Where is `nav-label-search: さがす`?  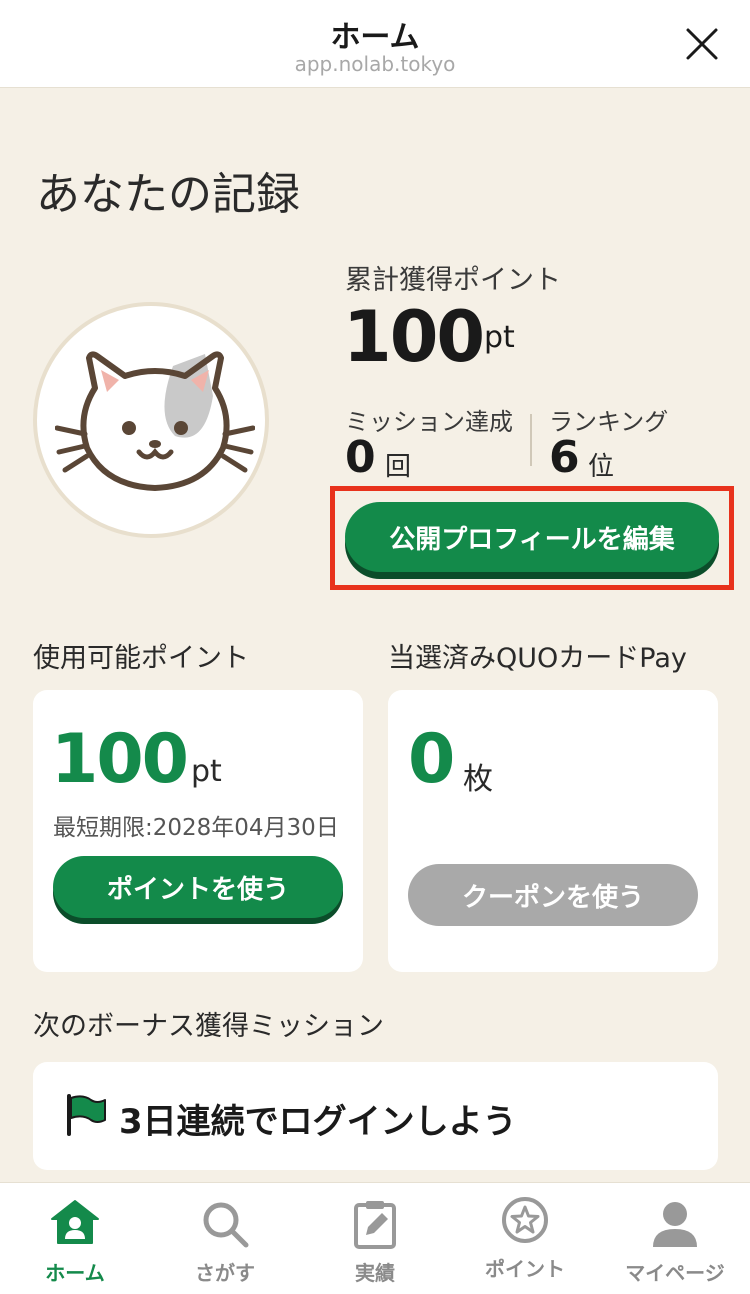
nav-label-search: さがす is located at coordinates (225, 1273).